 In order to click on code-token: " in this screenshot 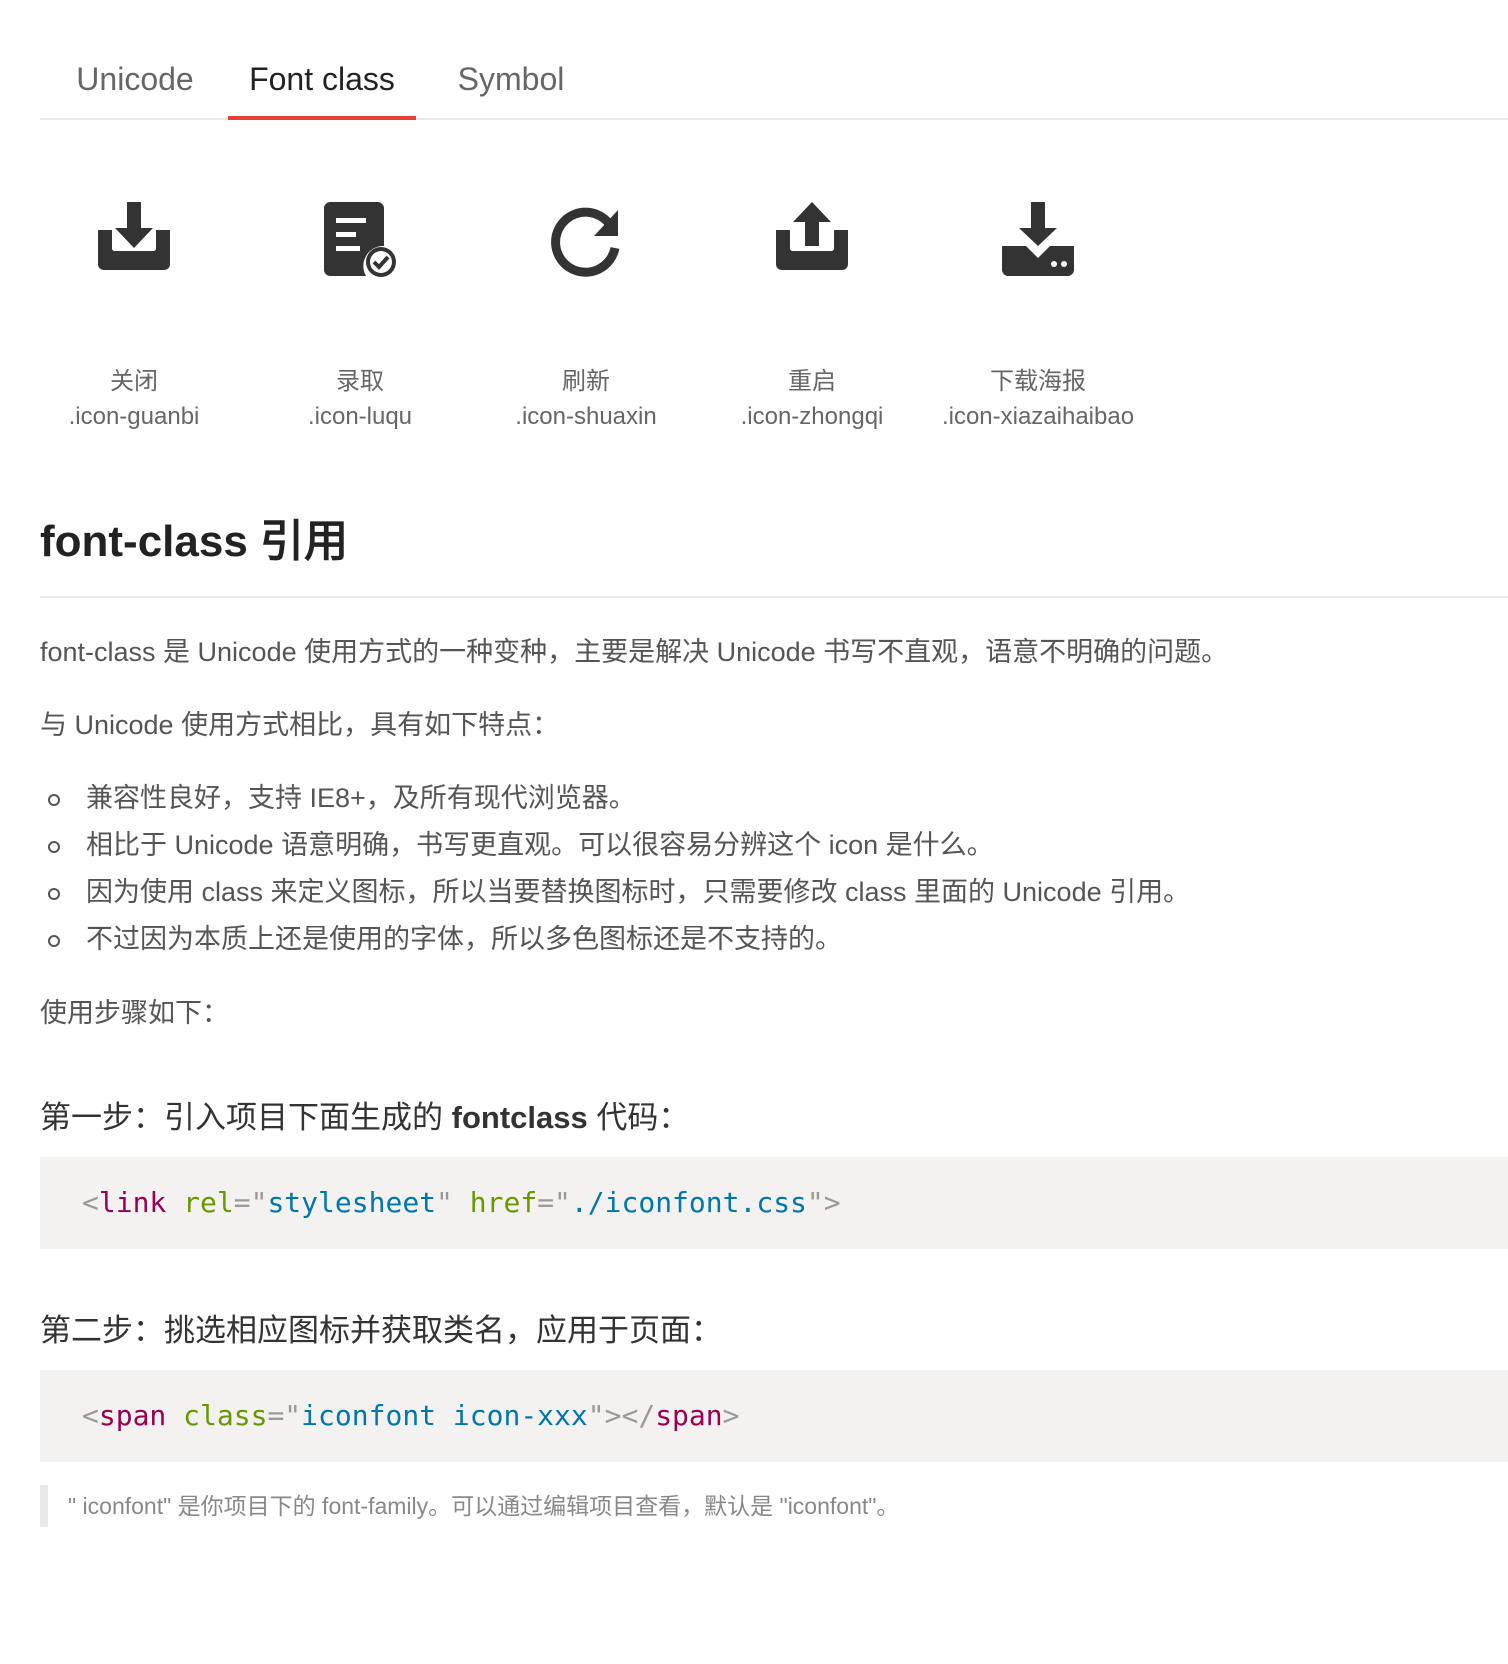, I will do `click(453, 1202)`.